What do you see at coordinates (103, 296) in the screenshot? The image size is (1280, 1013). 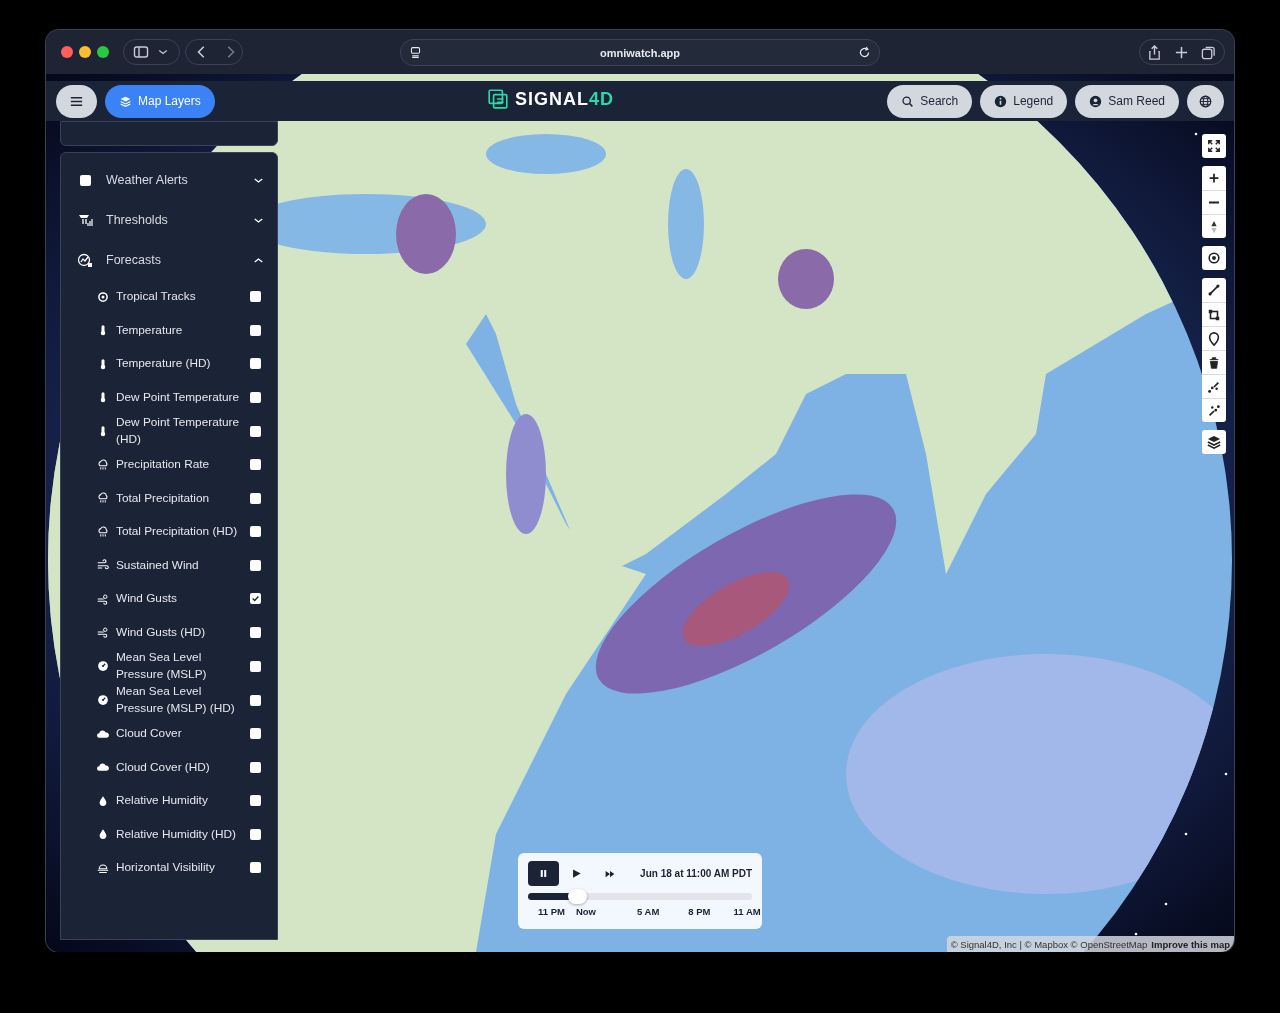 I see `cyclone-icon` at bounding box center [103, 296].